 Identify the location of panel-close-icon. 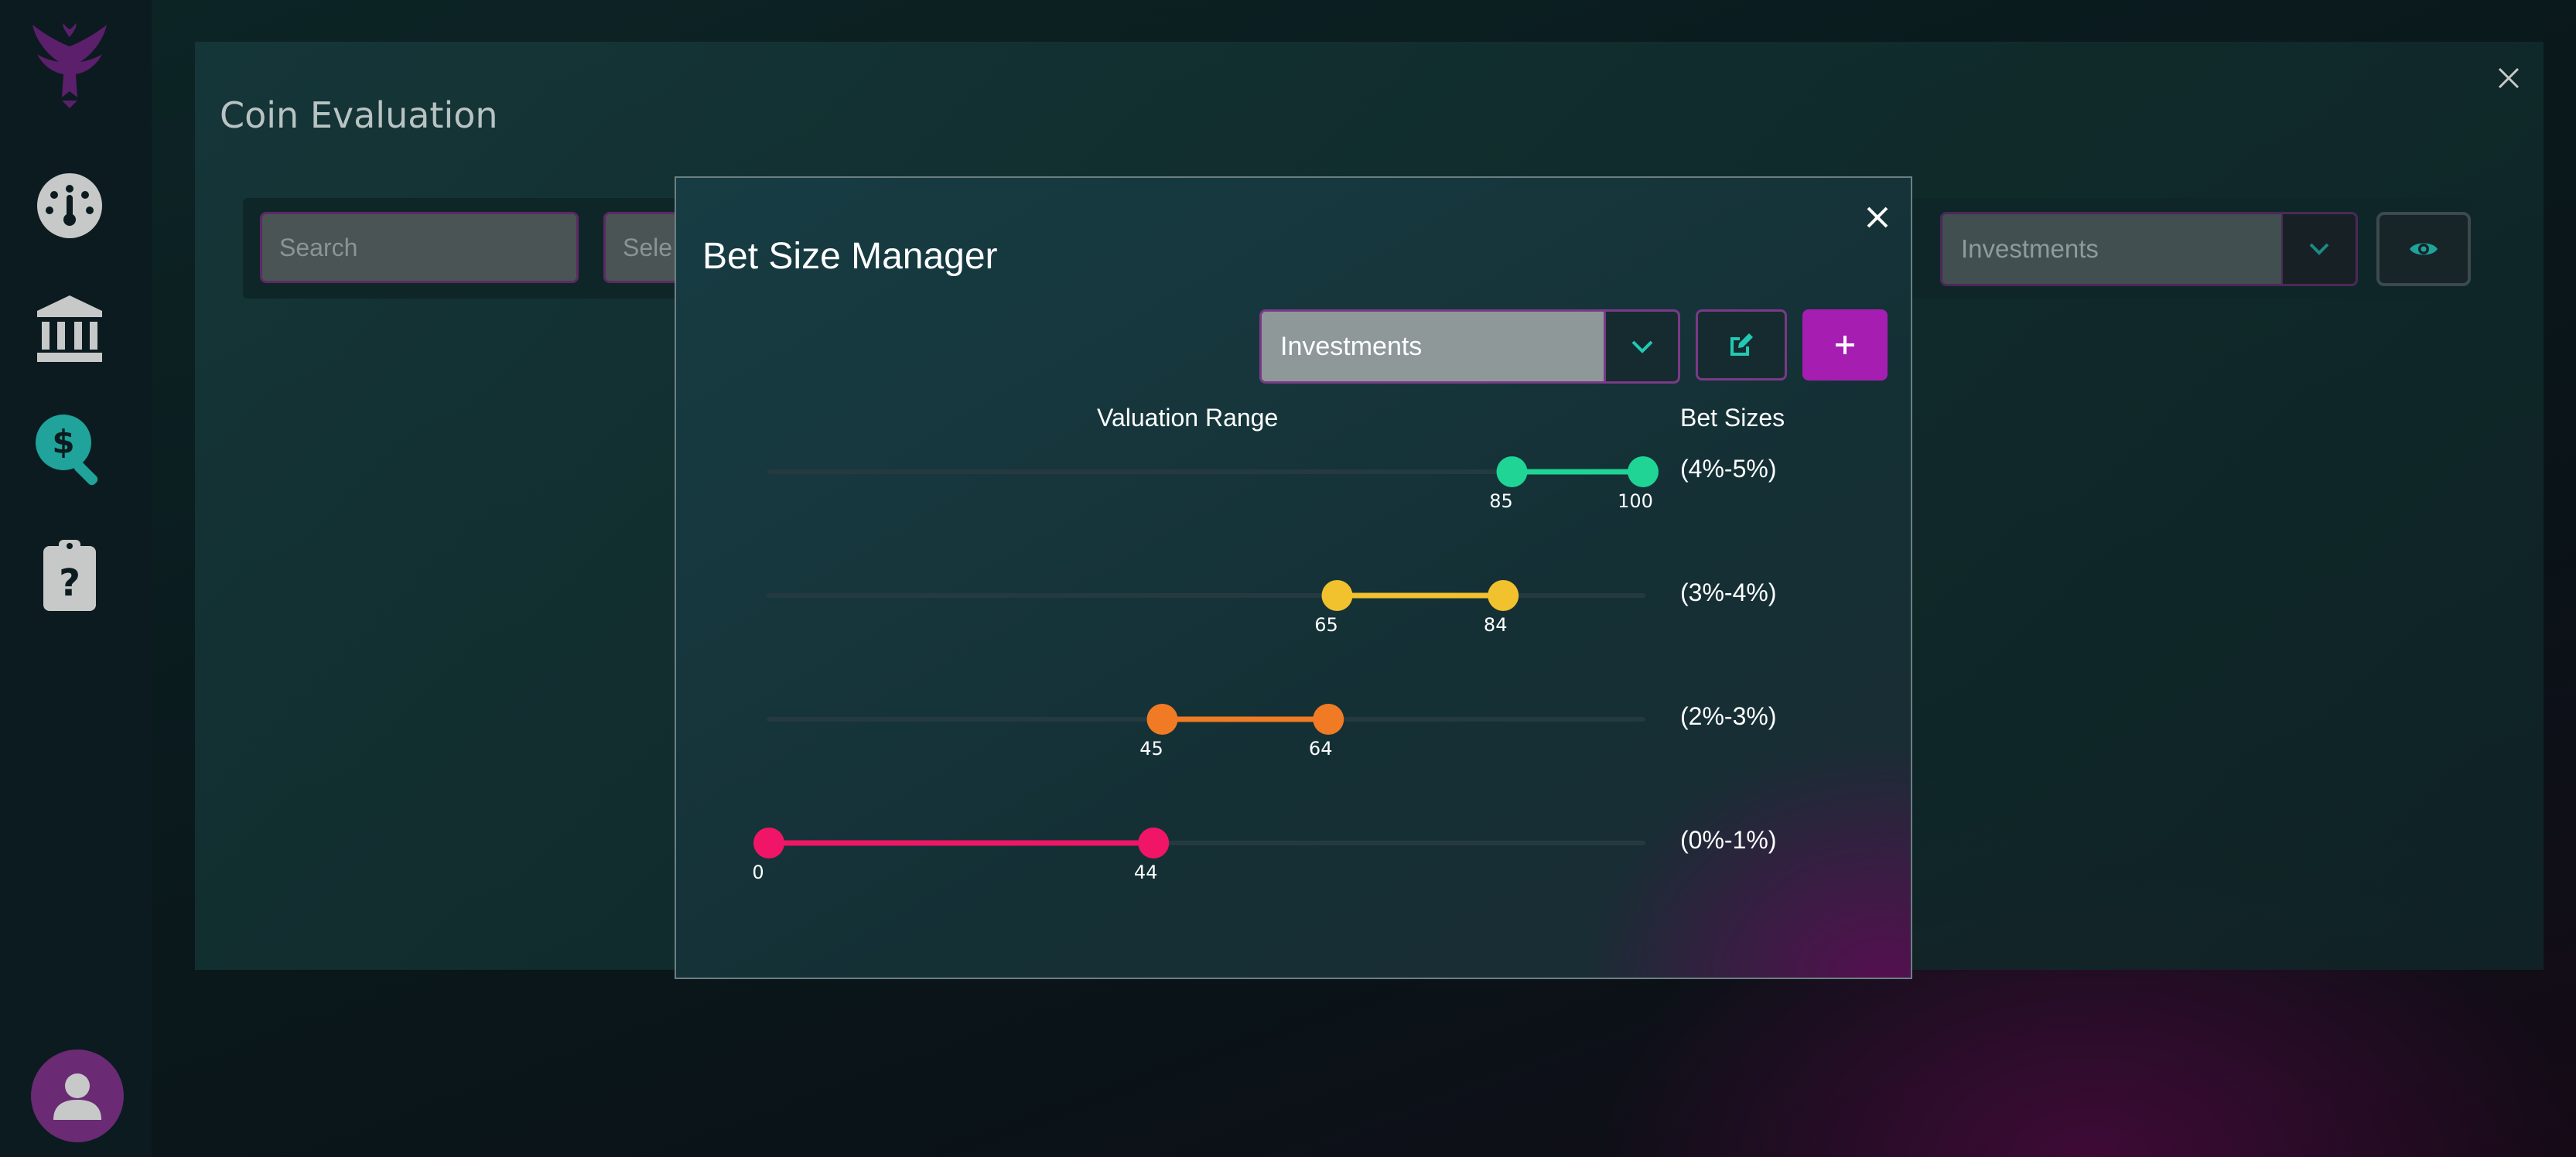
(2508, 78).